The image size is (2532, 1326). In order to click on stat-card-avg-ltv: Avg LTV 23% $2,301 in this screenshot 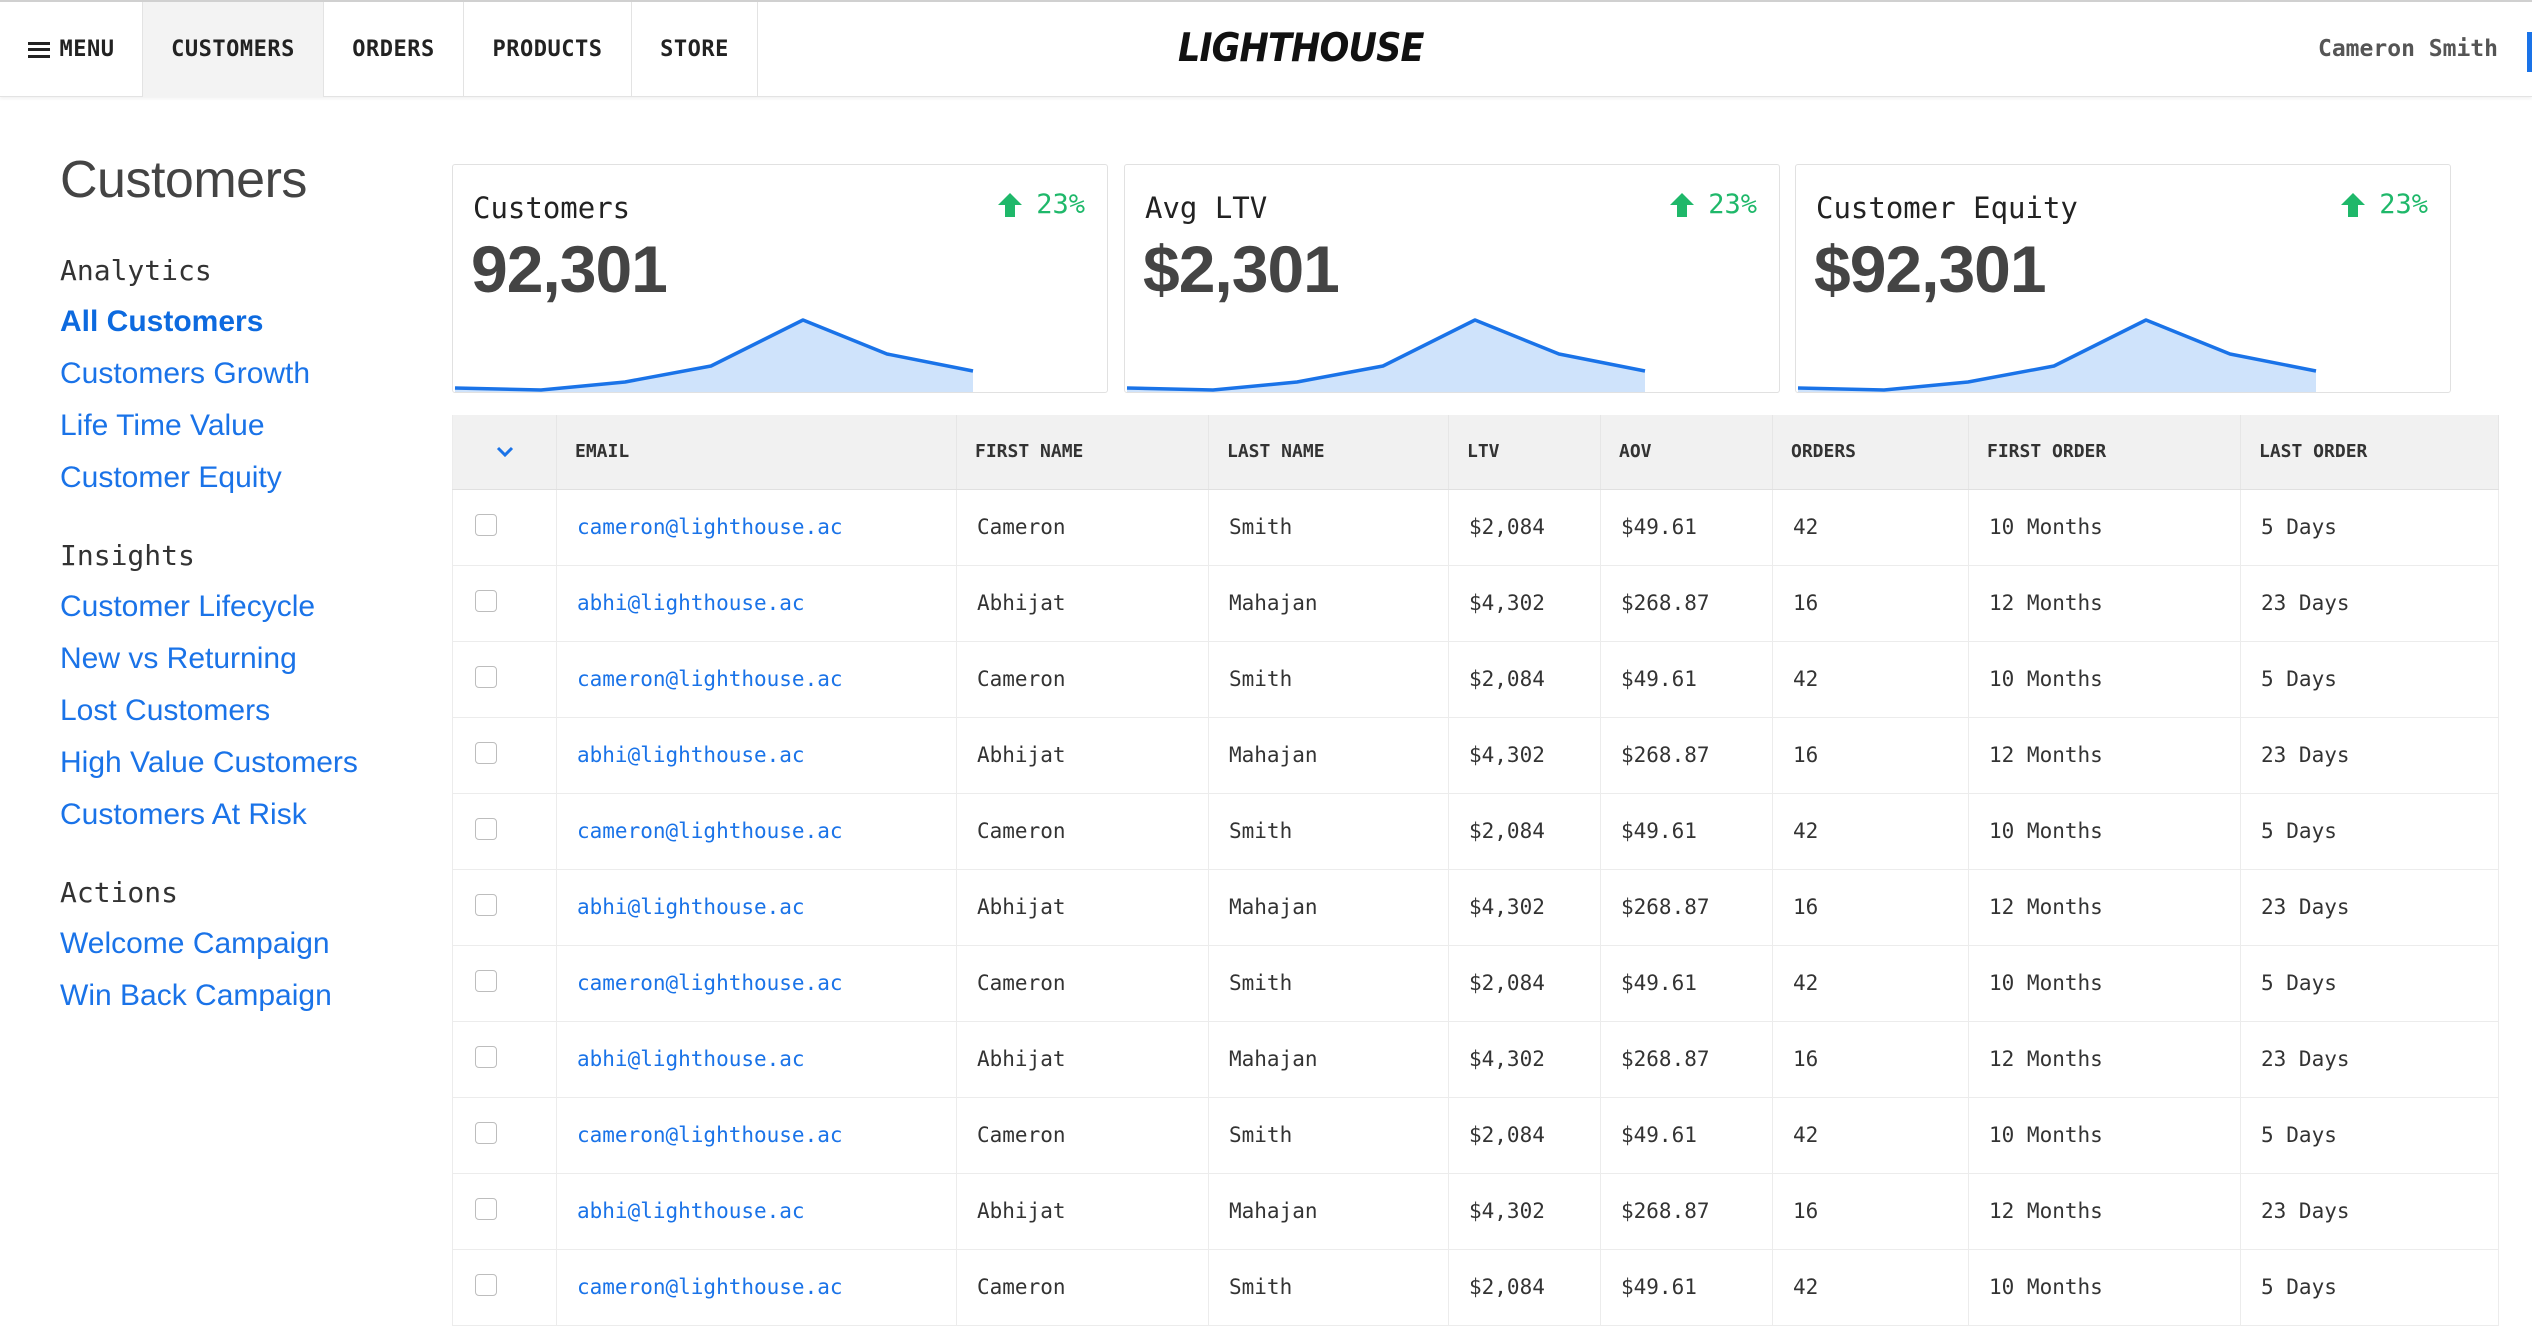, I will do `click(1452, 278)`.